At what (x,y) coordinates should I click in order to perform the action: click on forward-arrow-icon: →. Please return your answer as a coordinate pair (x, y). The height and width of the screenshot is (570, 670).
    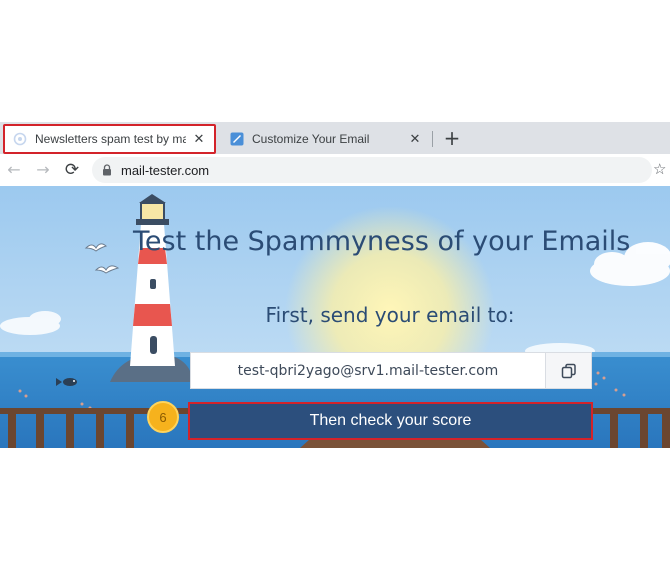
    Looking at the image, I should click on (43, 170).